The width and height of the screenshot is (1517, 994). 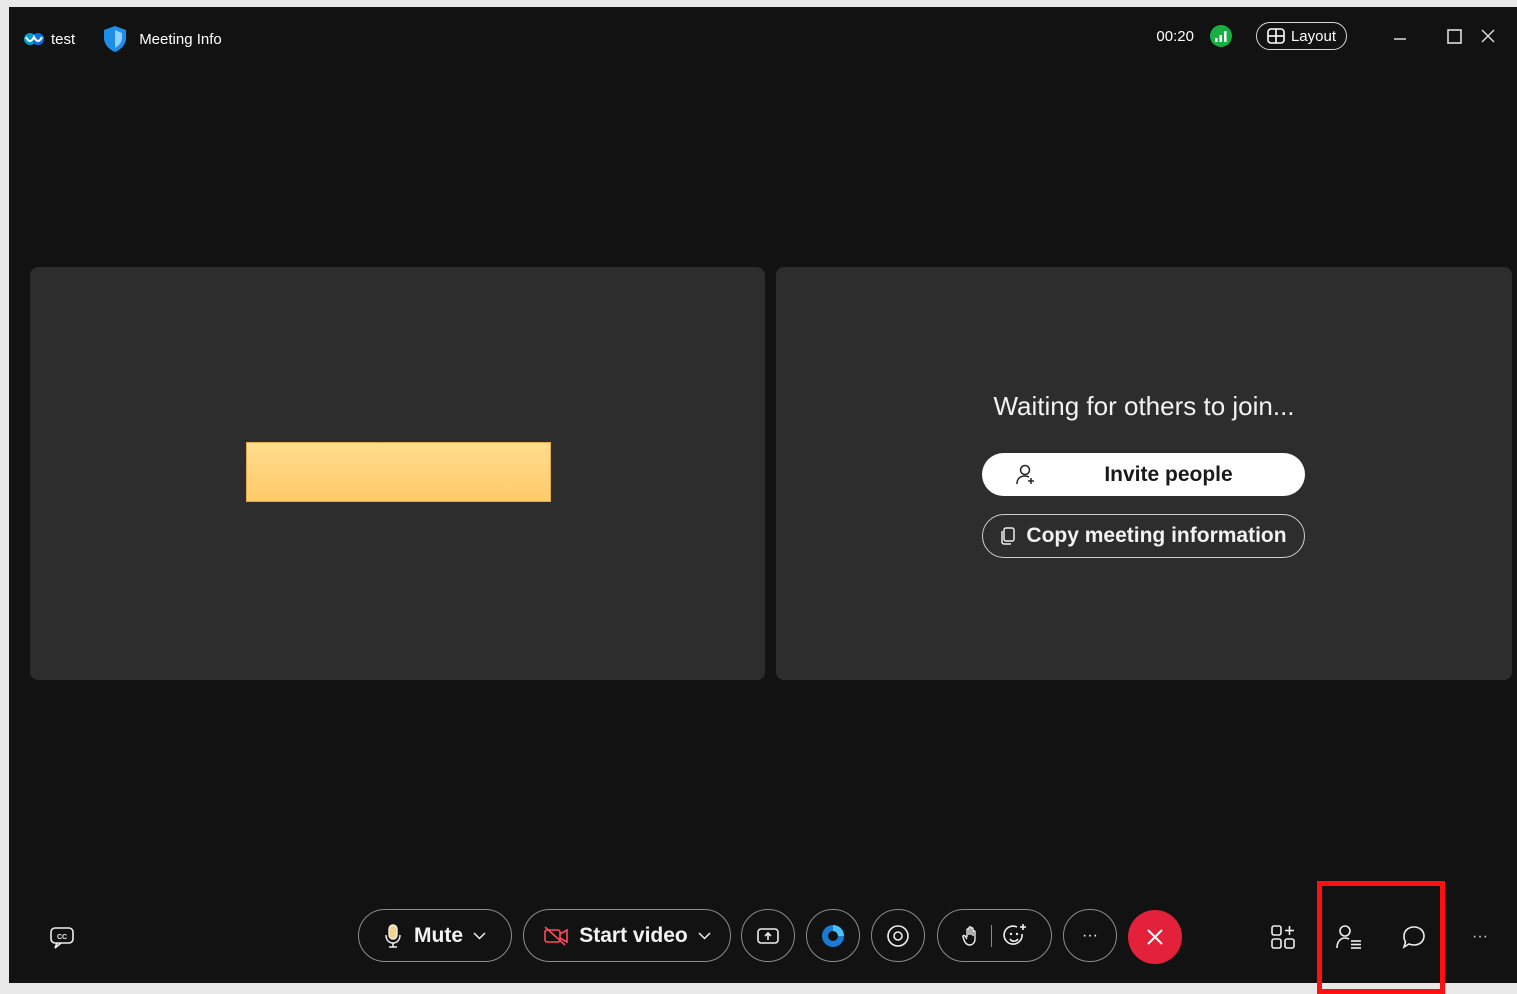 I want to click on end-call-button, so click(x=1155, y=937).